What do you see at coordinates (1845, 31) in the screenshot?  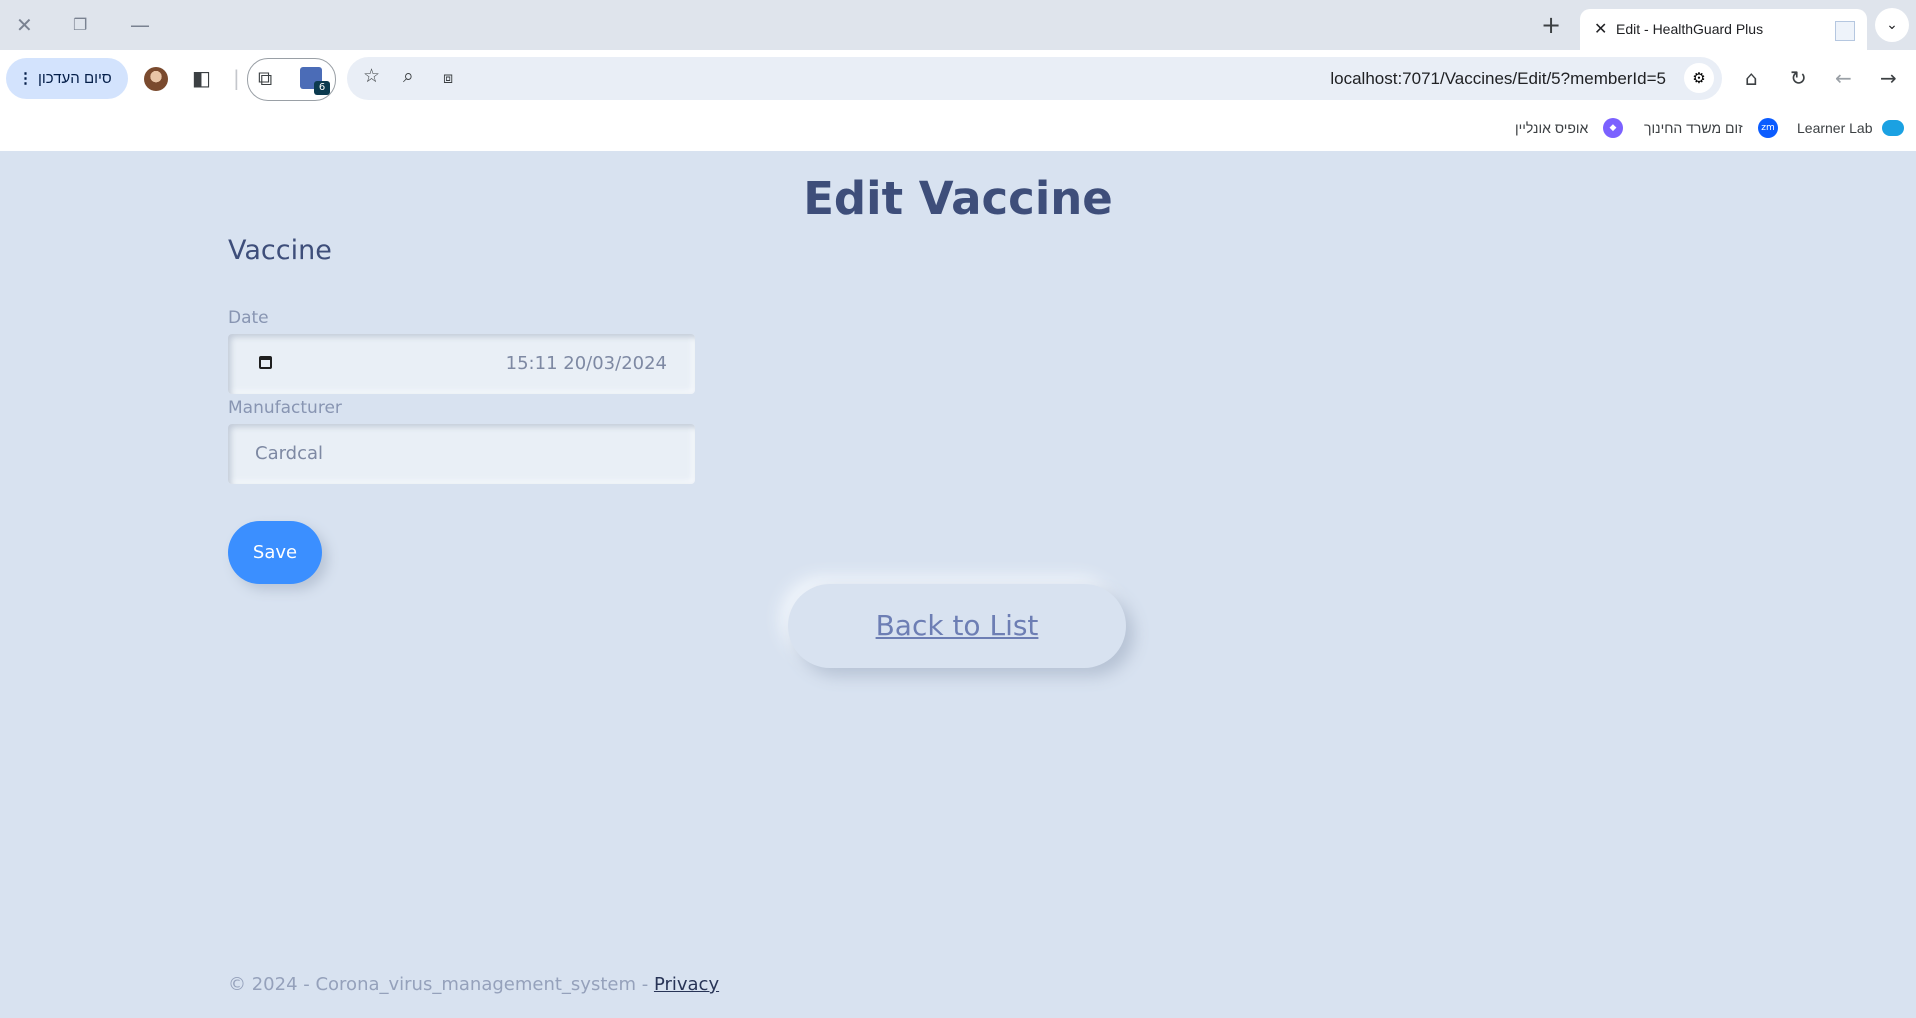 I see `tab-favicon` at bounding box center [1845, 31].